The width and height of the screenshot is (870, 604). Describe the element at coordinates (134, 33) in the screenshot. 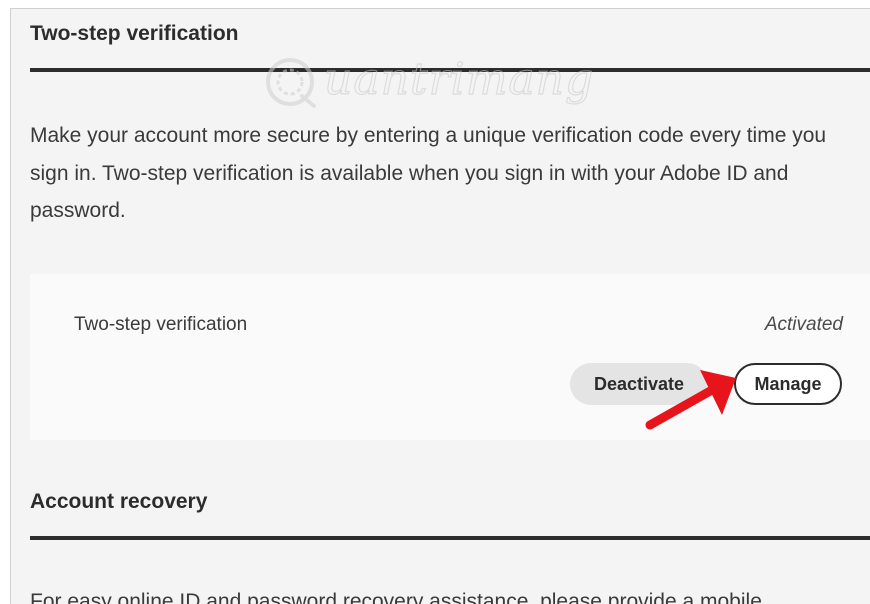

I see `two-step-section-title: Two-step verification` at that location.